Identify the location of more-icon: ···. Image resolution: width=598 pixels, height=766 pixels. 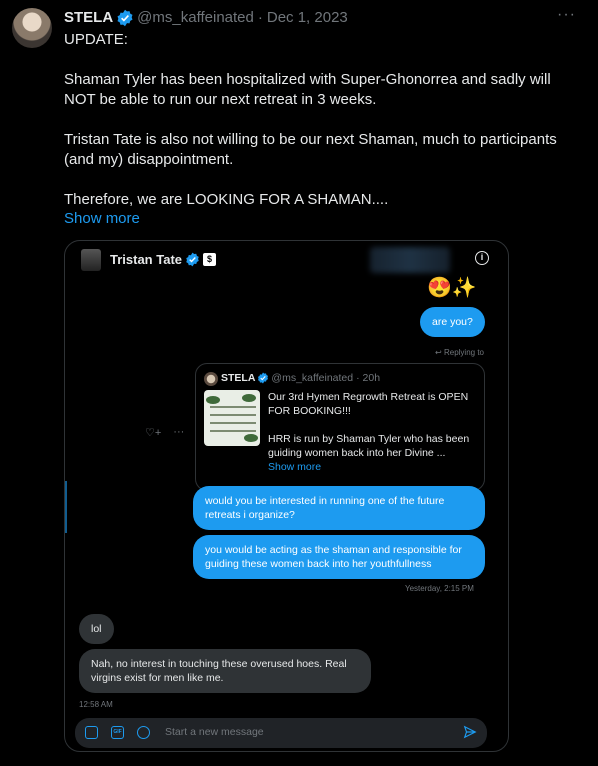
(179, 432).